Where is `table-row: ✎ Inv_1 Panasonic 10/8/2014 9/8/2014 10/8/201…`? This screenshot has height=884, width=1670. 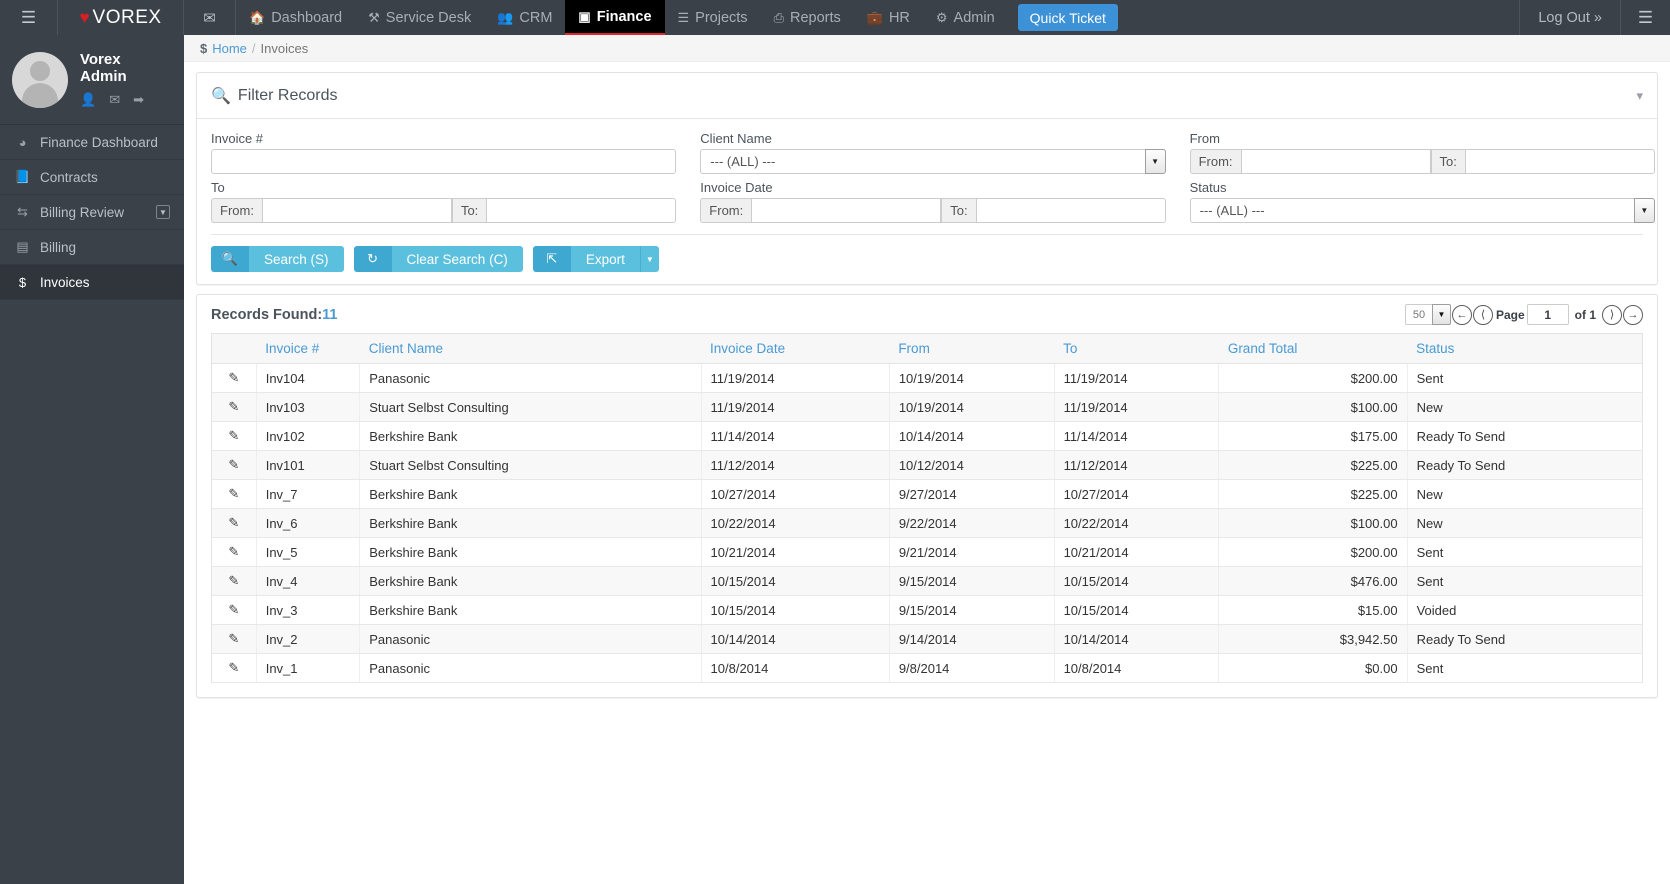 table-row: ✎ Inv_1 Panasonic 10/8/2014 9/8/2014 10/8/201… is located at coordinates (927, 668).